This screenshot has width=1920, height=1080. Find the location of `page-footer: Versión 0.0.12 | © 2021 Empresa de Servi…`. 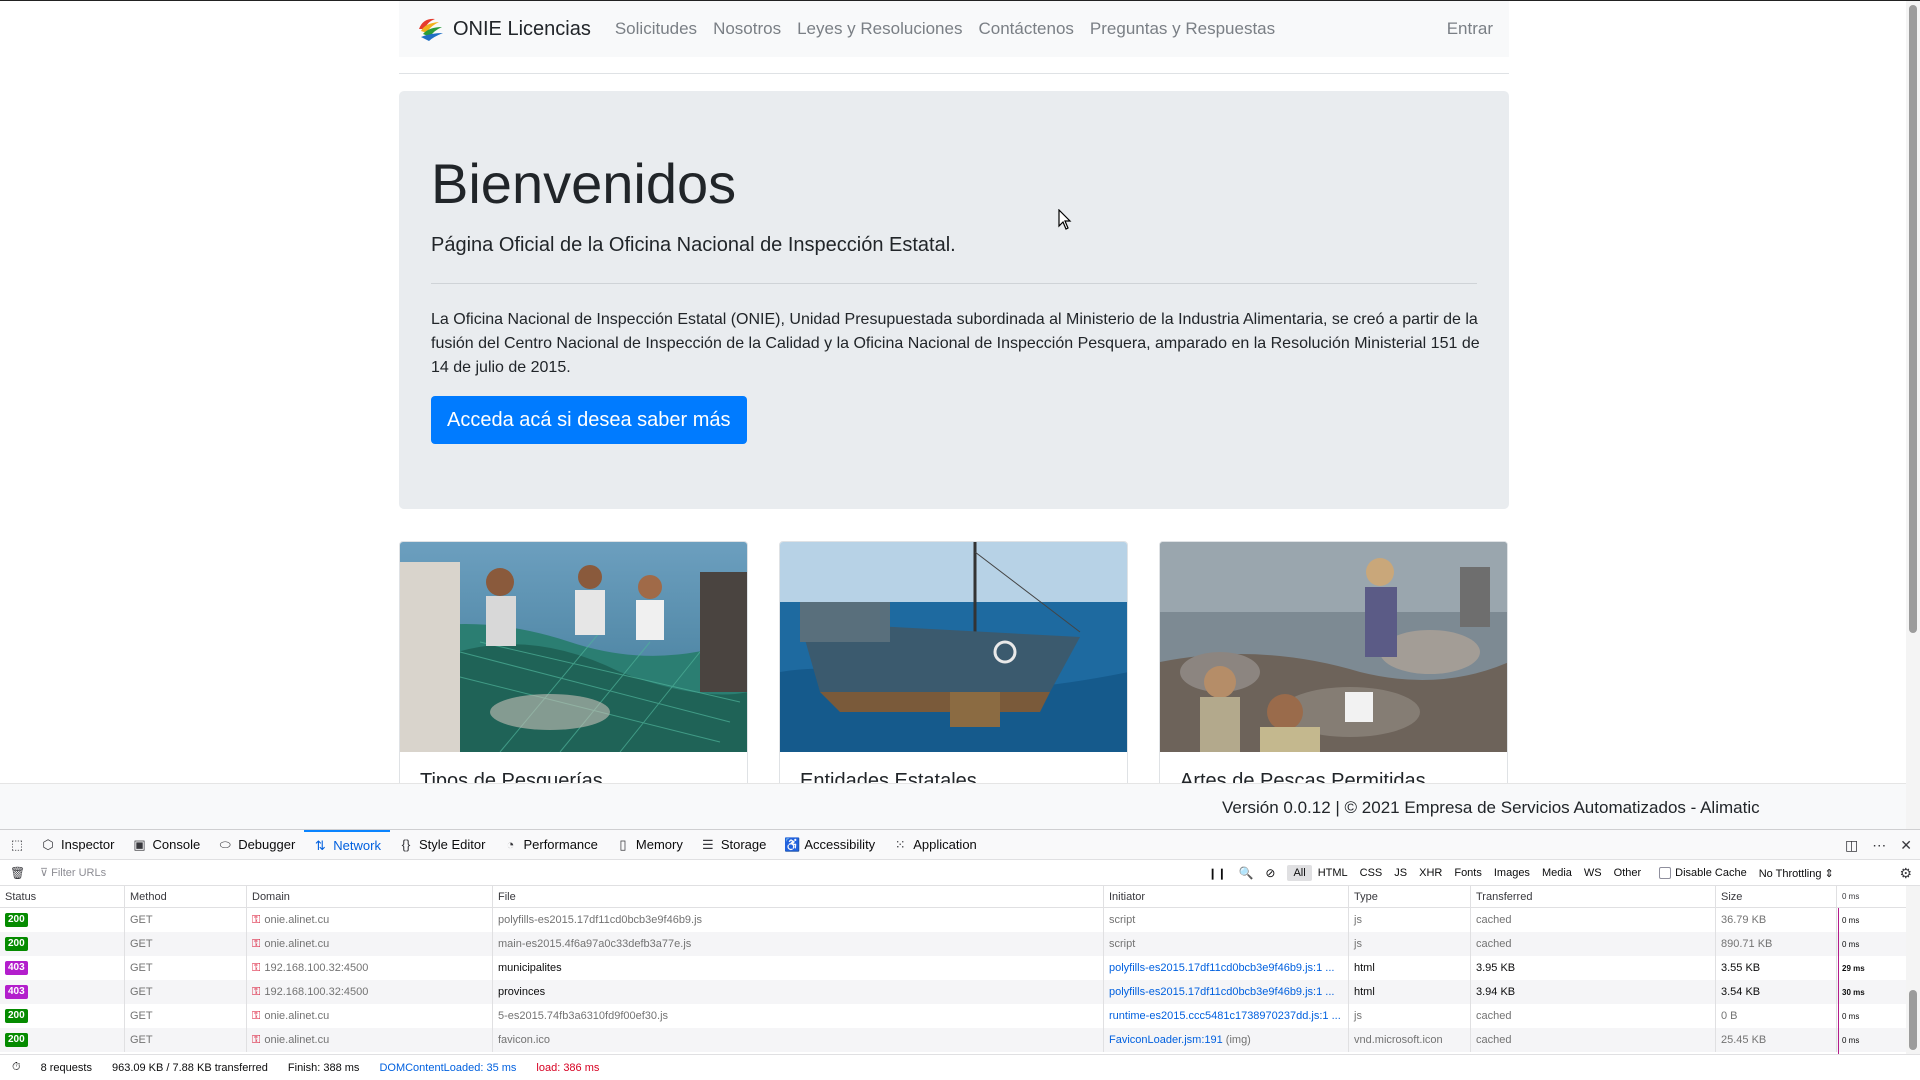

page-footer: Versión 0.0.12 | © 2021 Empresa de Servi… is located at coordinates (953, 806).